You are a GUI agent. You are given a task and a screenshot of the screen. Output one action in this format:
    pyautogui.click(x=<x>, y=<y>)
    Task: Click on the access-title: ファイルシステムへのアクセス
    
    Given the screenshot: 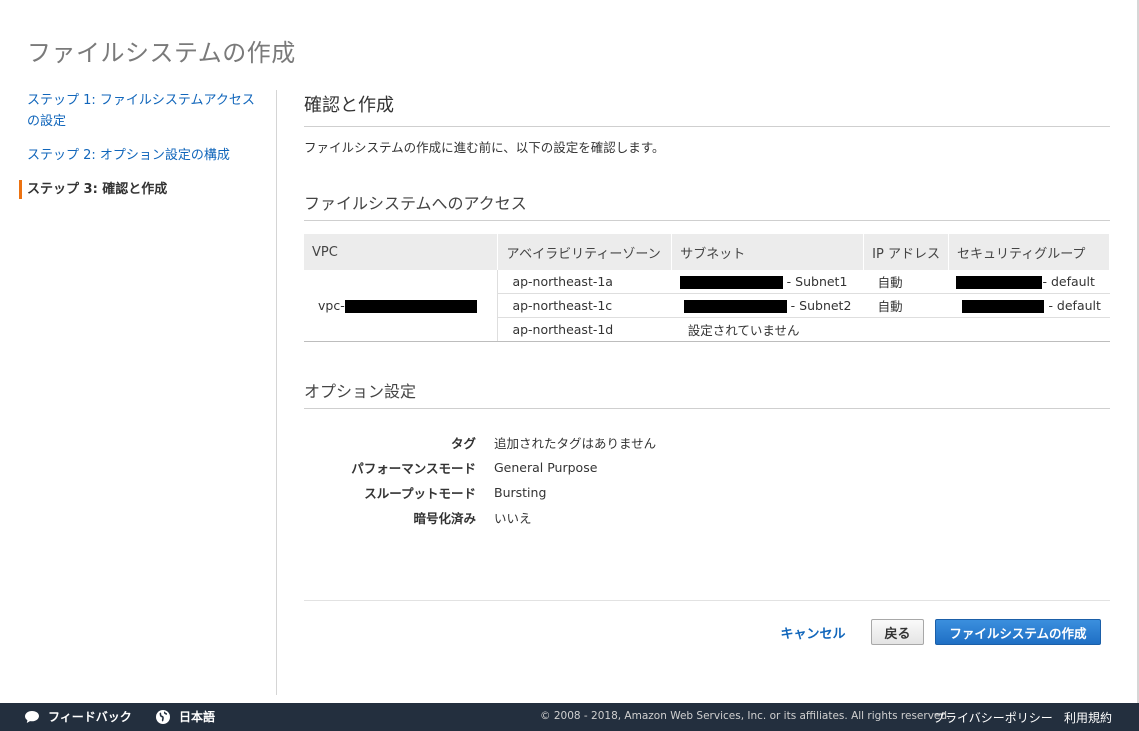 What is the action you would take?
    pyautogui.click(x=415, y=203)
    